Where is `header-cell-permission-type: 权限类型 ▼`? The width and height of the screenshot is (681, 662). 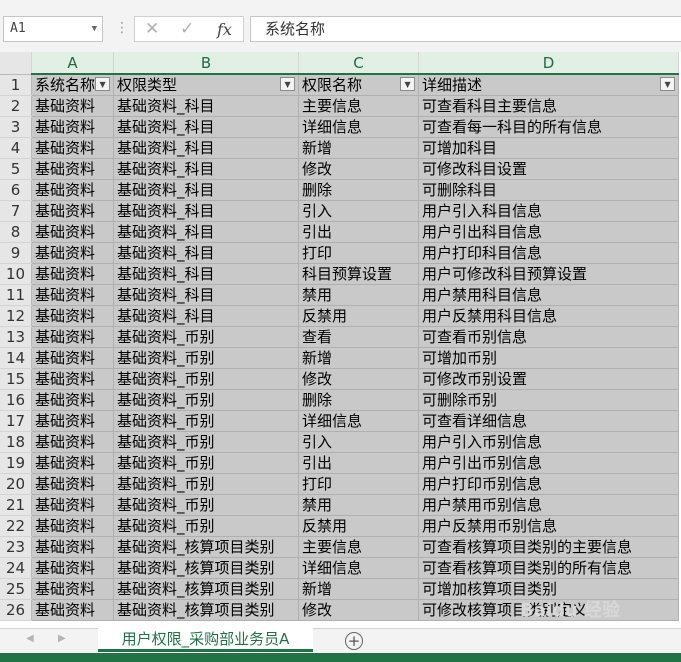 header-cell-permission-type: 权限类型 ▼ is located at coordinates (206, 85).